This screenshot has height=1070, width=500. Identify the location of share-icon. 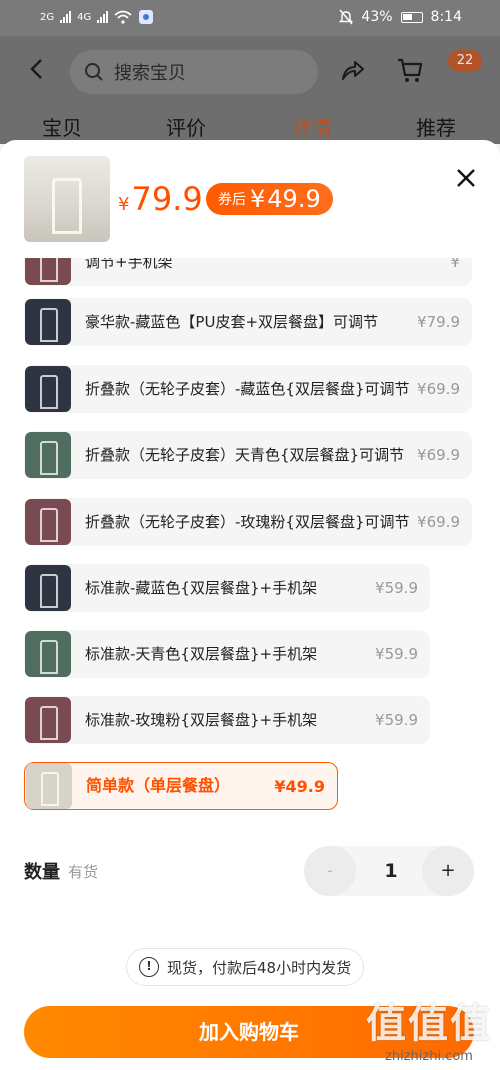
(353, 70).